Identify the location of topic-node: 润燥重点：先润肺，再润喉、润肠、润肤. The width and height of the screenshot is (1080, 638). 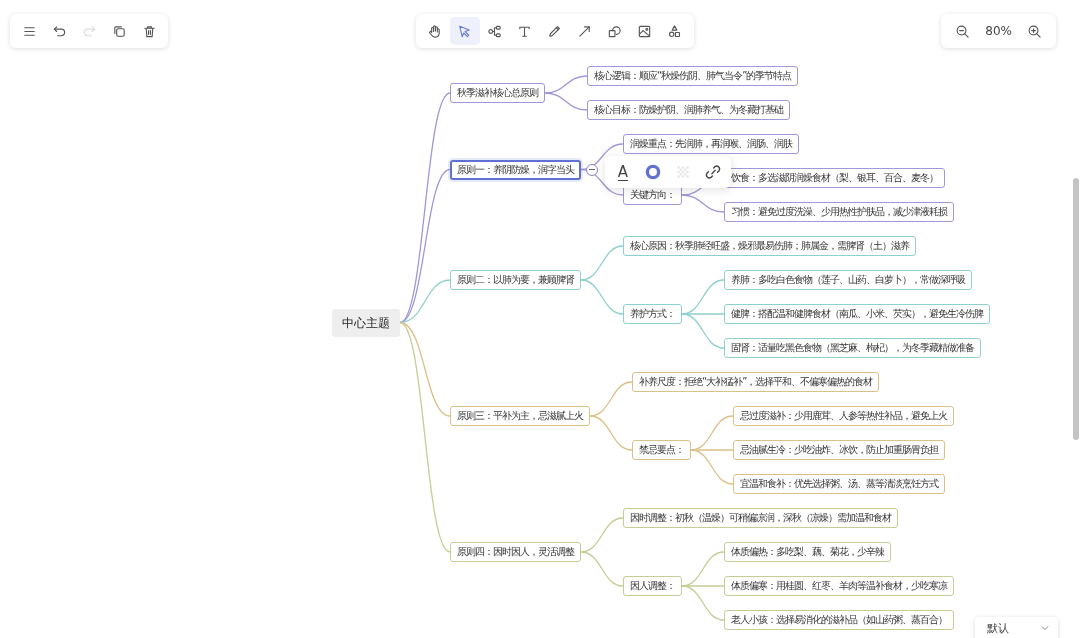
(711, 144).